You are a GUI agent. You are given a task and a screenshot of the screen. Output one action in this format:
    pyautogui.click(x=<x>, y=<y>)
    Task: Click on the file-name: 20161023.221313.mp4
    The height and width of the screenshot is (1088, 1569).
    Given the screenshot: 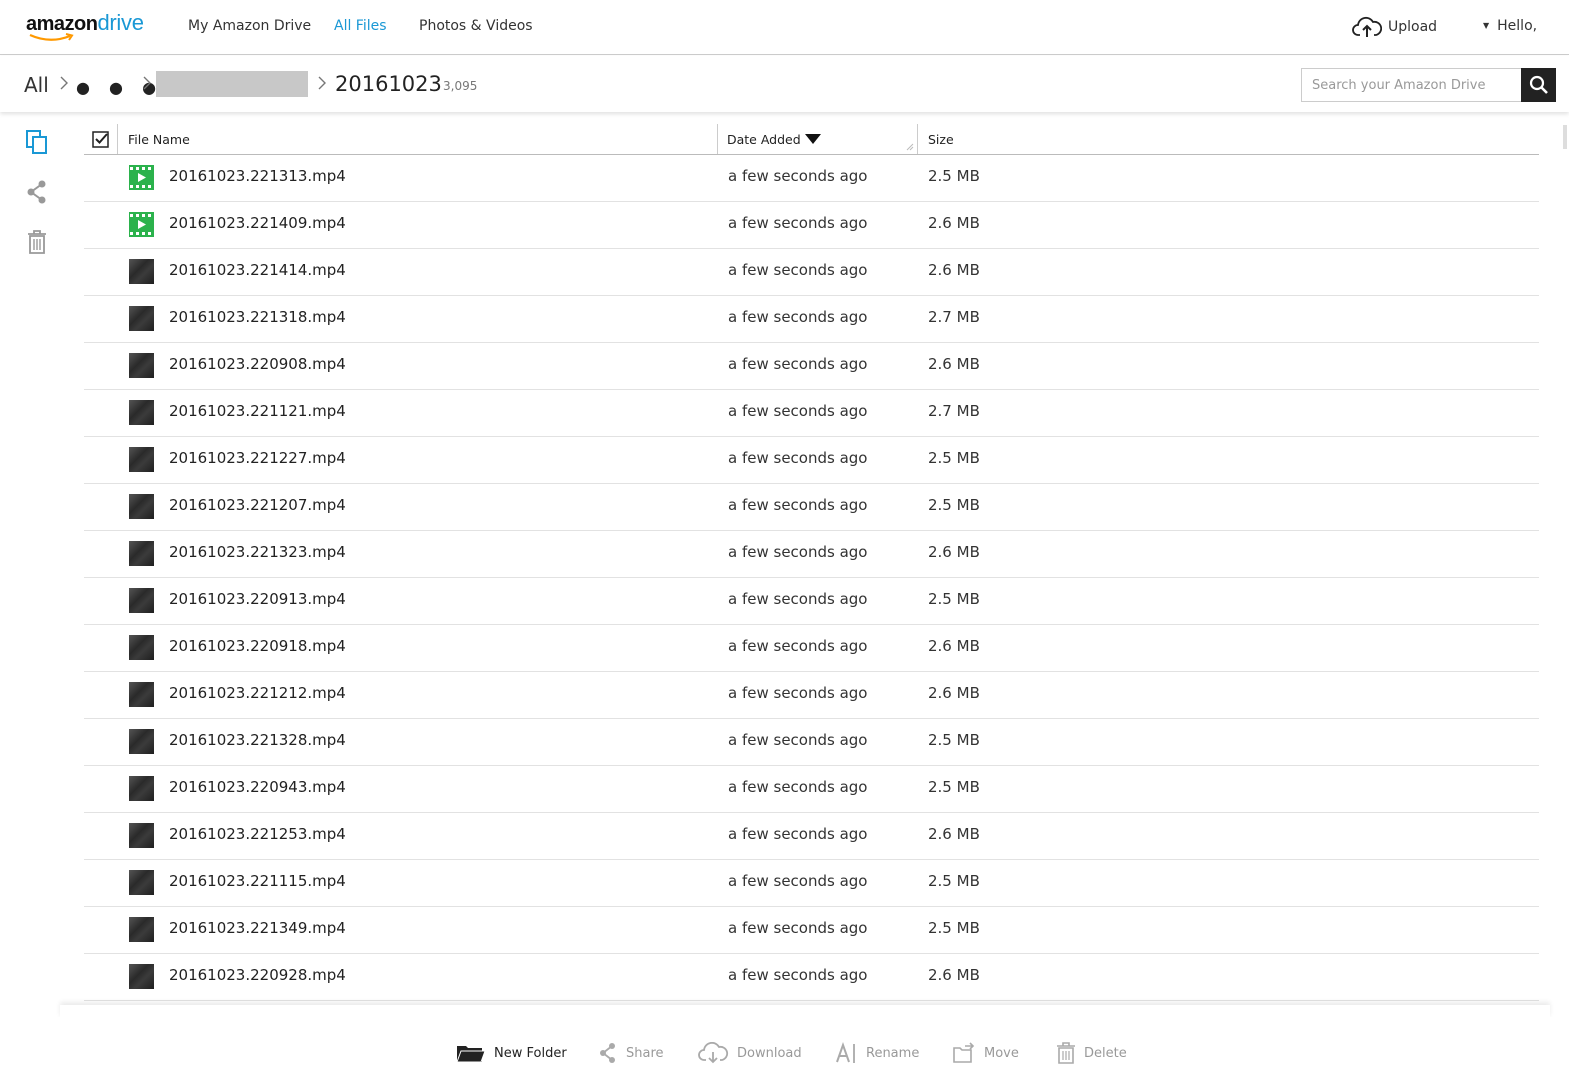 What is the action you would take?
    pyautogui.click(x=257, y=176)
    